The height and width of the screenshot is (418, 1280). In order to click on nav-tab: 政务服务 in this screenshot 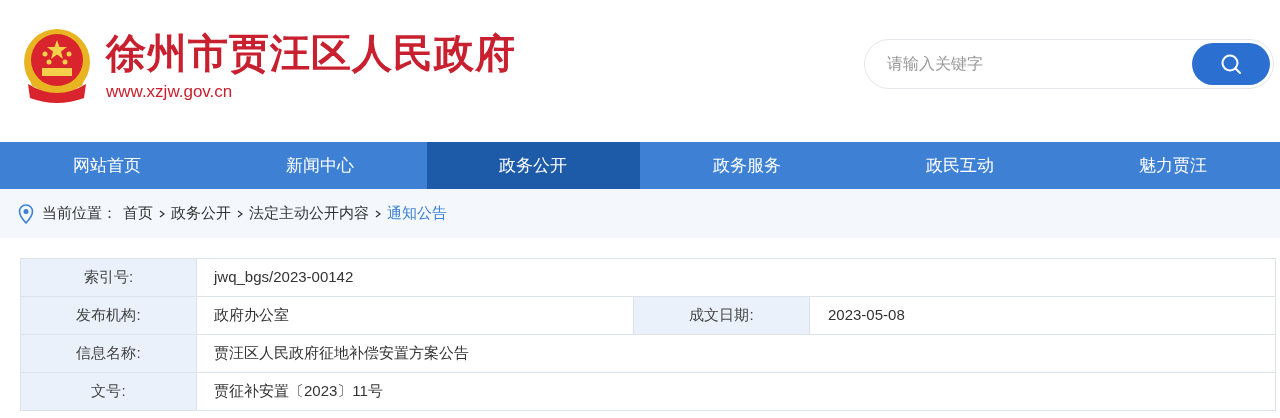, I will do `click(747, 165)`.